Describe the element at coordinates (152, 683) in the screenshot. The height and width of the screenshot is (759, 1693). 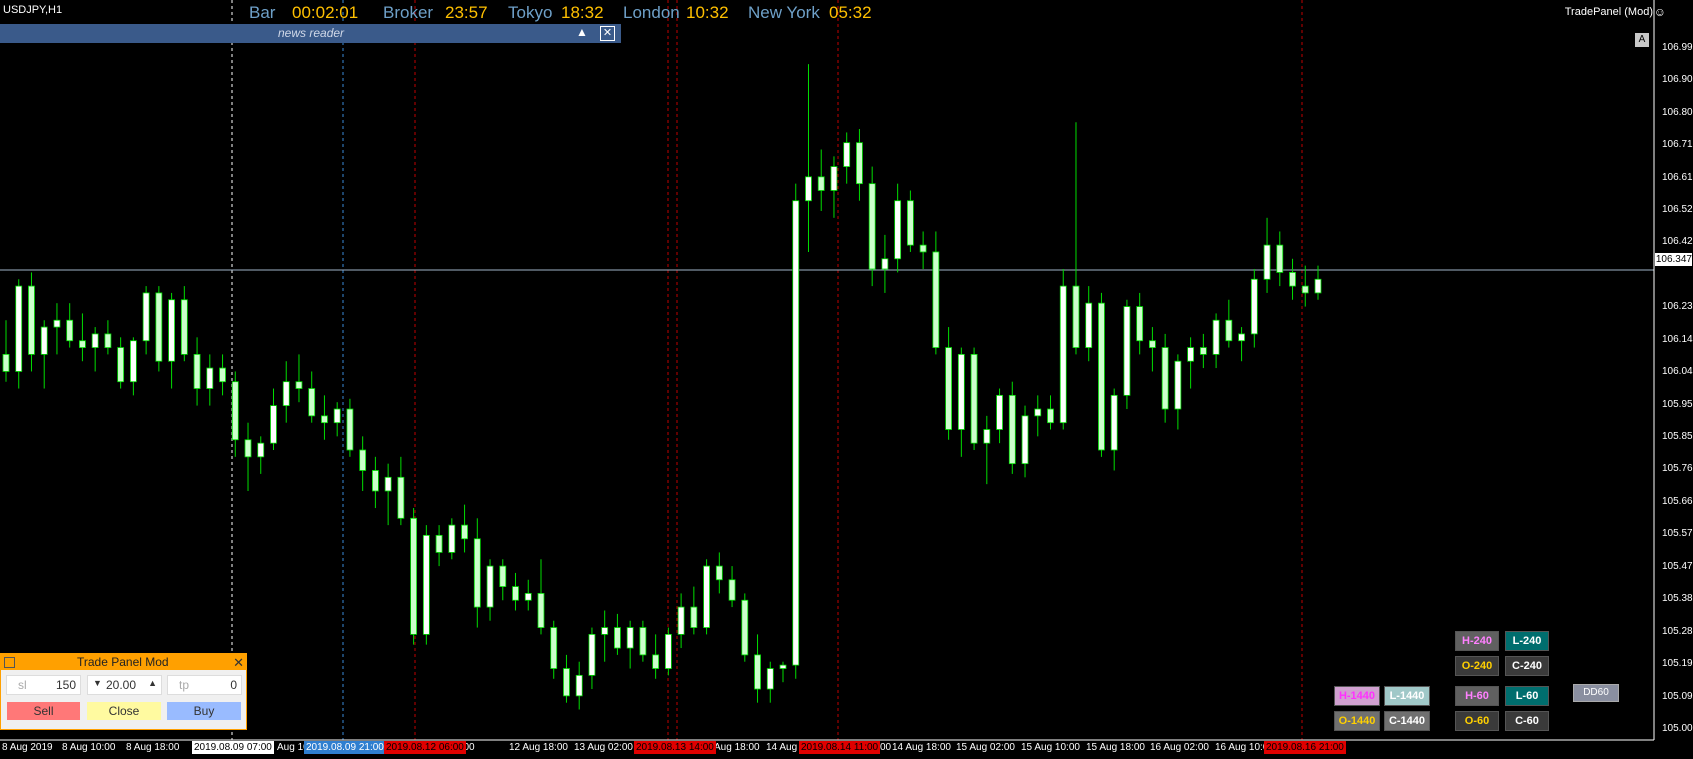
I see `chevron-up-icon: ▲` at that location.